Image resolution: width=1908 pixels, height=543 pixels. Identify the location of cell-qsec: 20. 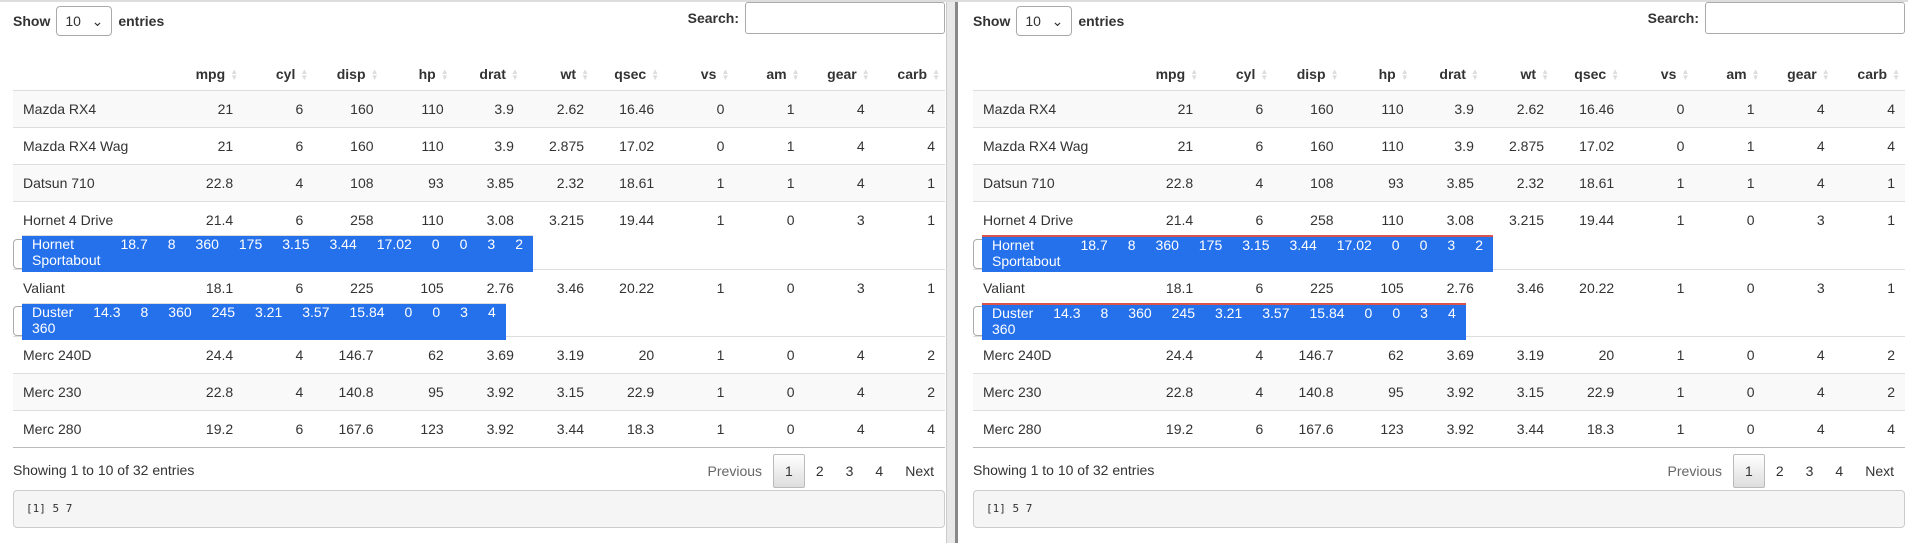
(629, 355).